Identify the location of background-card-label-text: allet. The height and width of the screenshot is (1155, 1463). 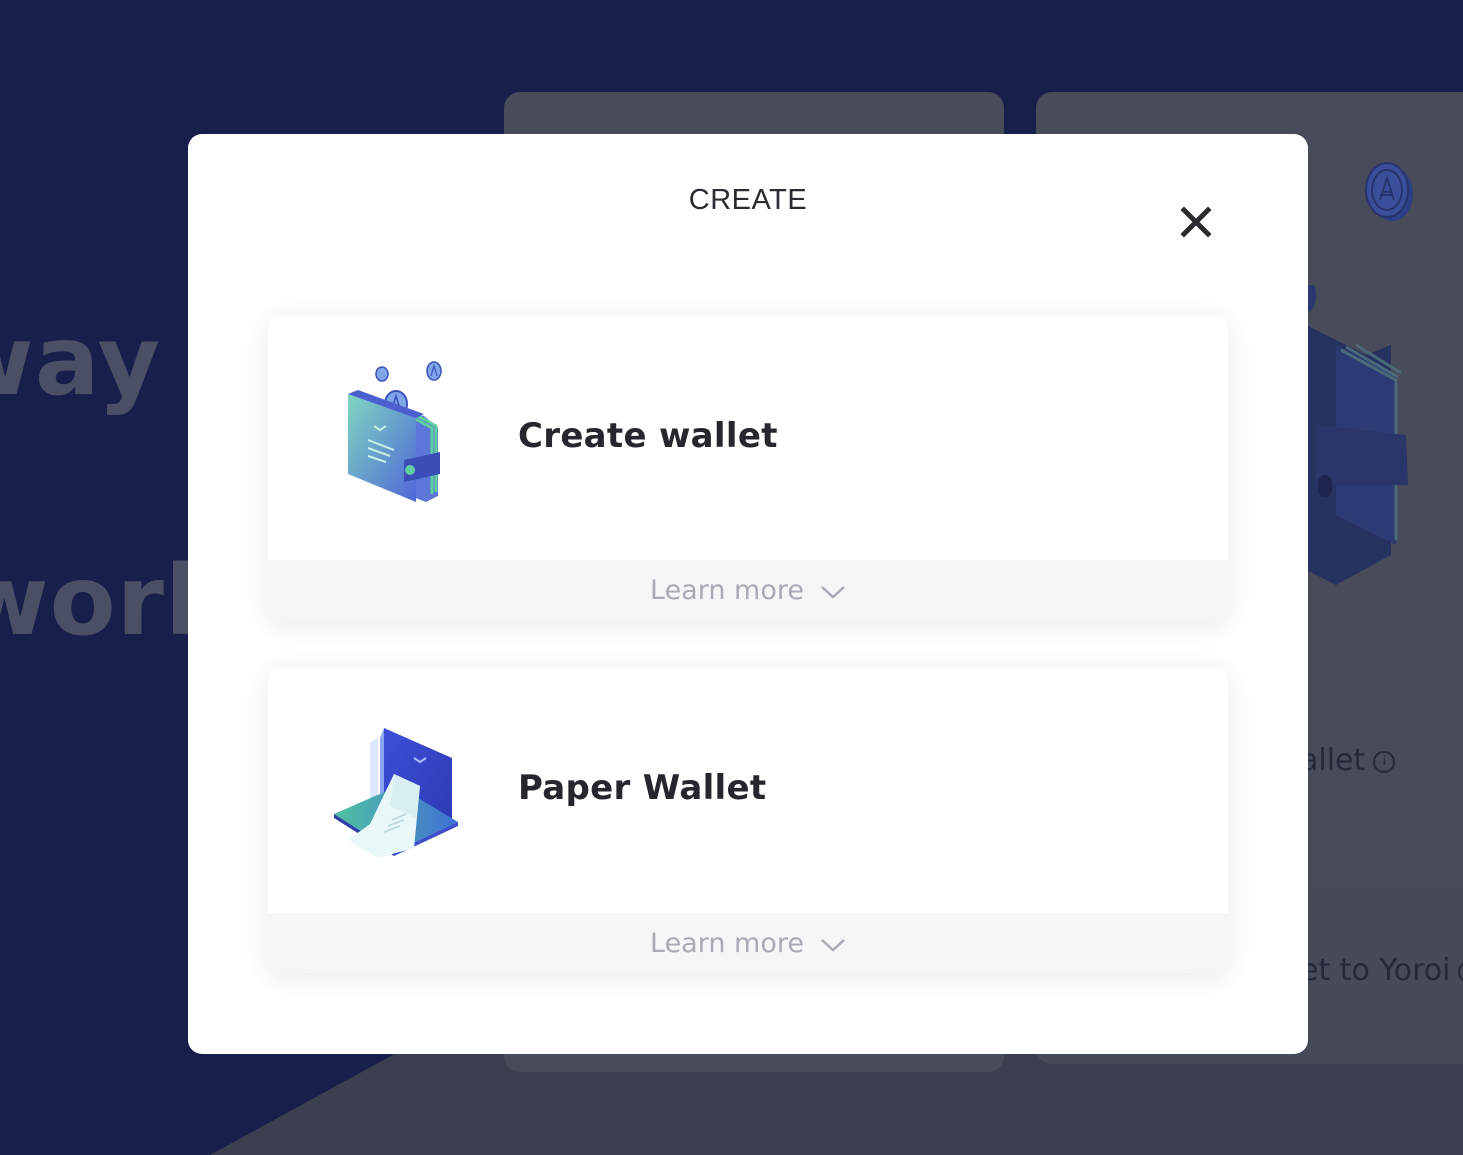
(1333, 760).